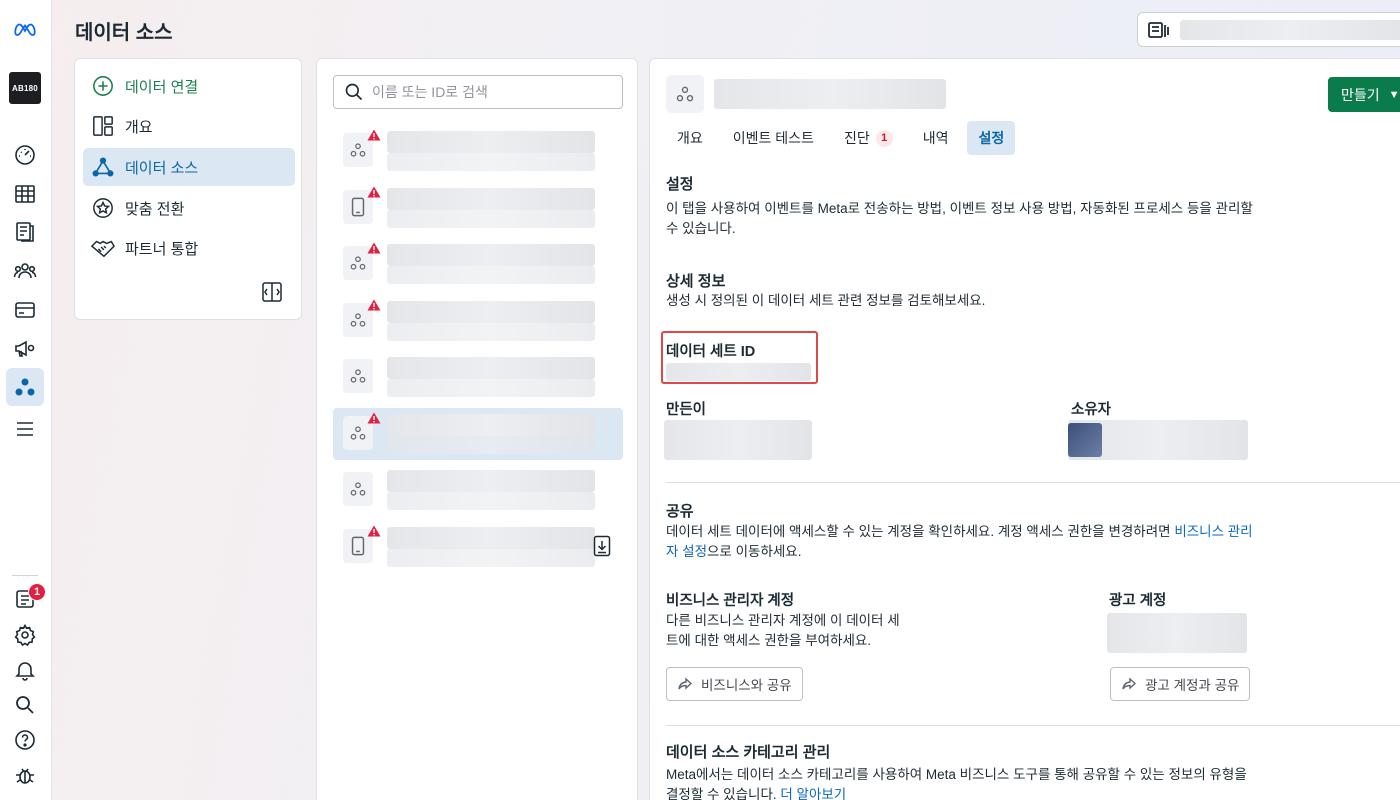 The width and height of the screenshot is (1400, 800). Describe the element at coordinates (1177, 633) in the screenshot. I see `ad-account-value-redacted` at that location.